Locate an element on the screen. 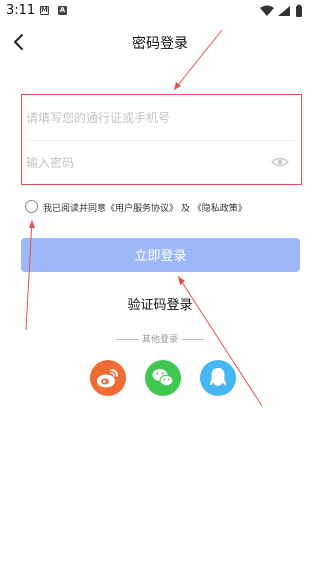 This screenshot has height=569, width=320. agreement-row: 我已阅读并同意《用户服务协议》 及 《隐私政策》 is located at coordinates (170, 208).